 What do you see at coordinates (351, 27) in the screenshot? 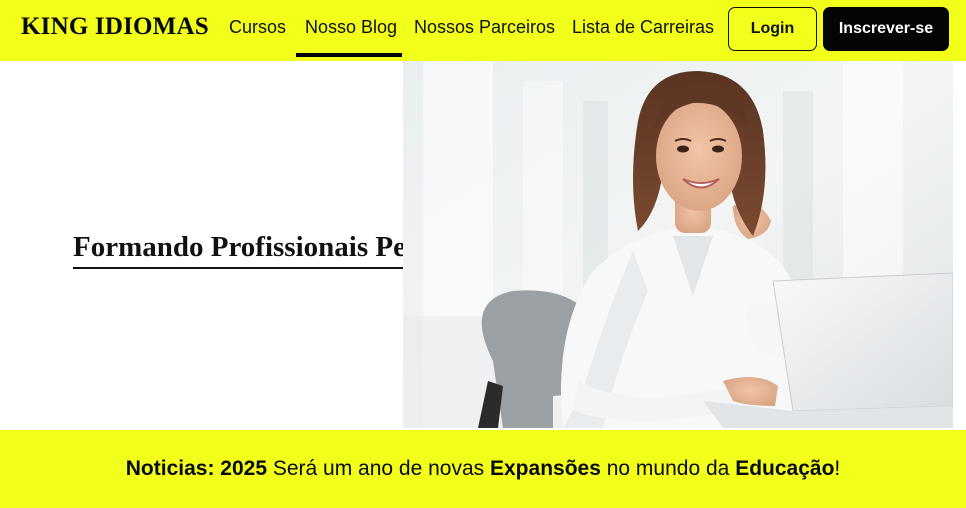
I see `nav-link-nosso-blog: Nosso Blog` at bounding box center [351, 27].